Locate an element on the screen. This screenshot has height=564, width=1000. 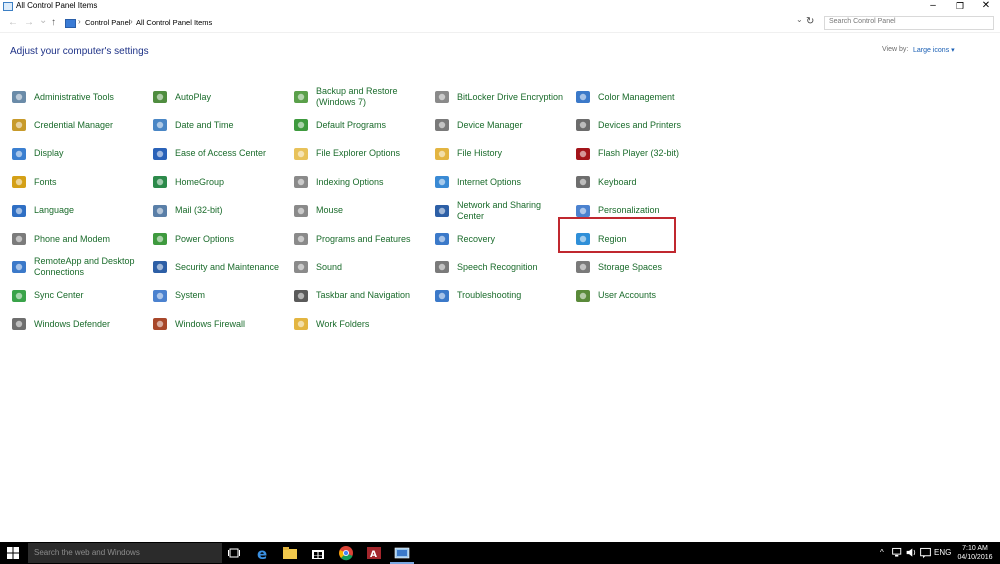
notification-tray-icon is located at coordinates (925, 552).